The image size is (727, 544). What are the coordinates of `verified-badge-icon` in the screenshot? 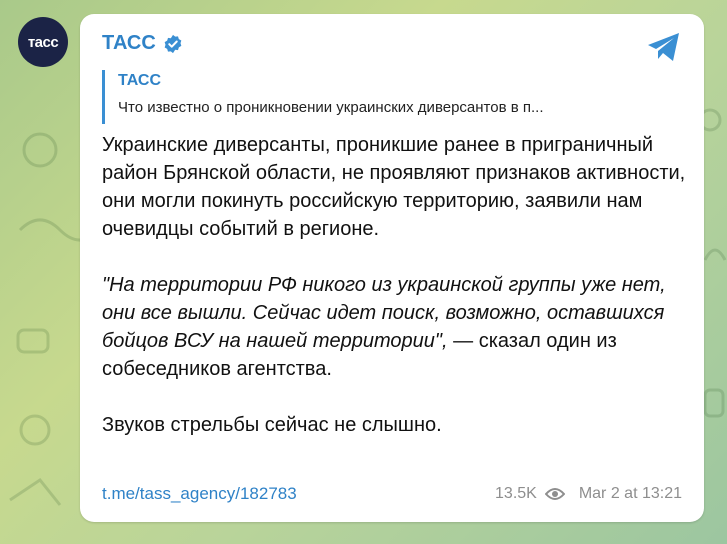 It's located at (173, 43).